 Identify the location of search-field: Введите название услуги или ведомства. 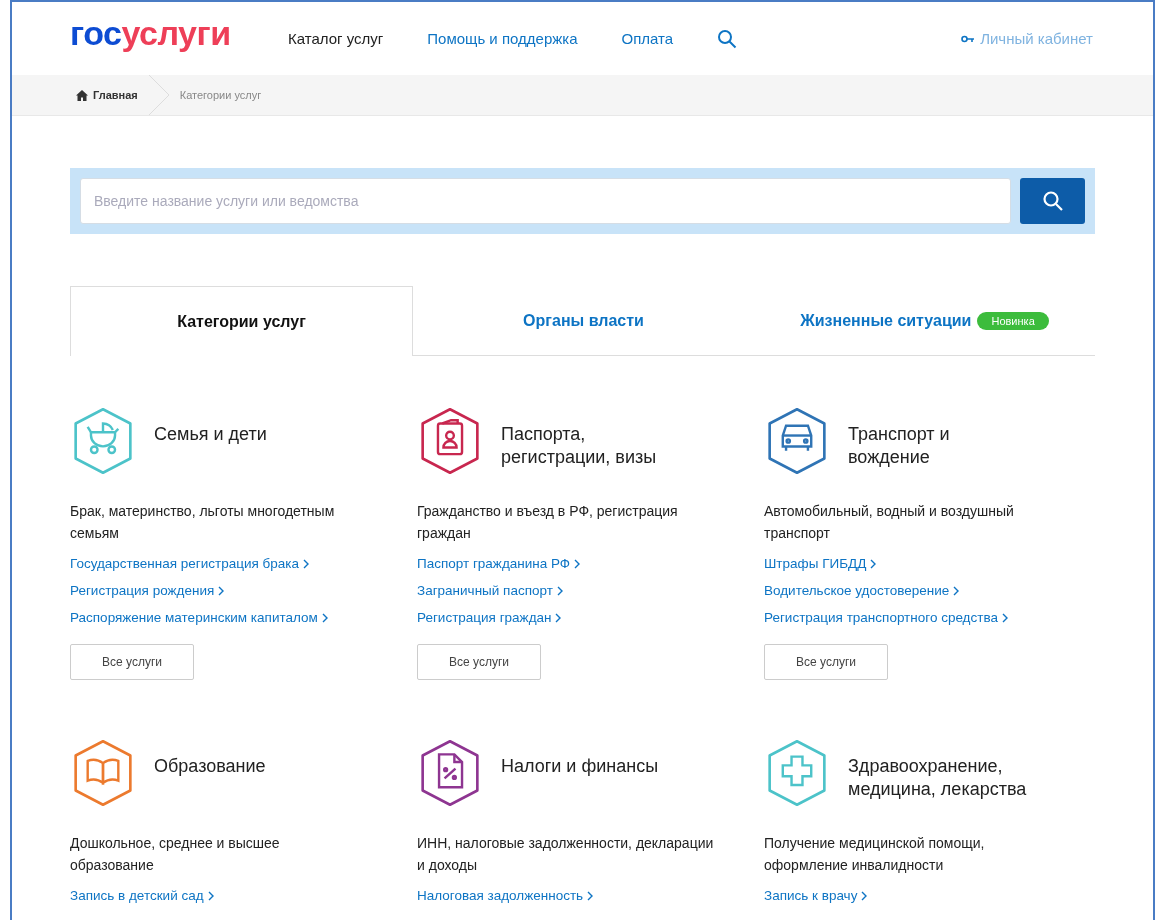
(545, 201).